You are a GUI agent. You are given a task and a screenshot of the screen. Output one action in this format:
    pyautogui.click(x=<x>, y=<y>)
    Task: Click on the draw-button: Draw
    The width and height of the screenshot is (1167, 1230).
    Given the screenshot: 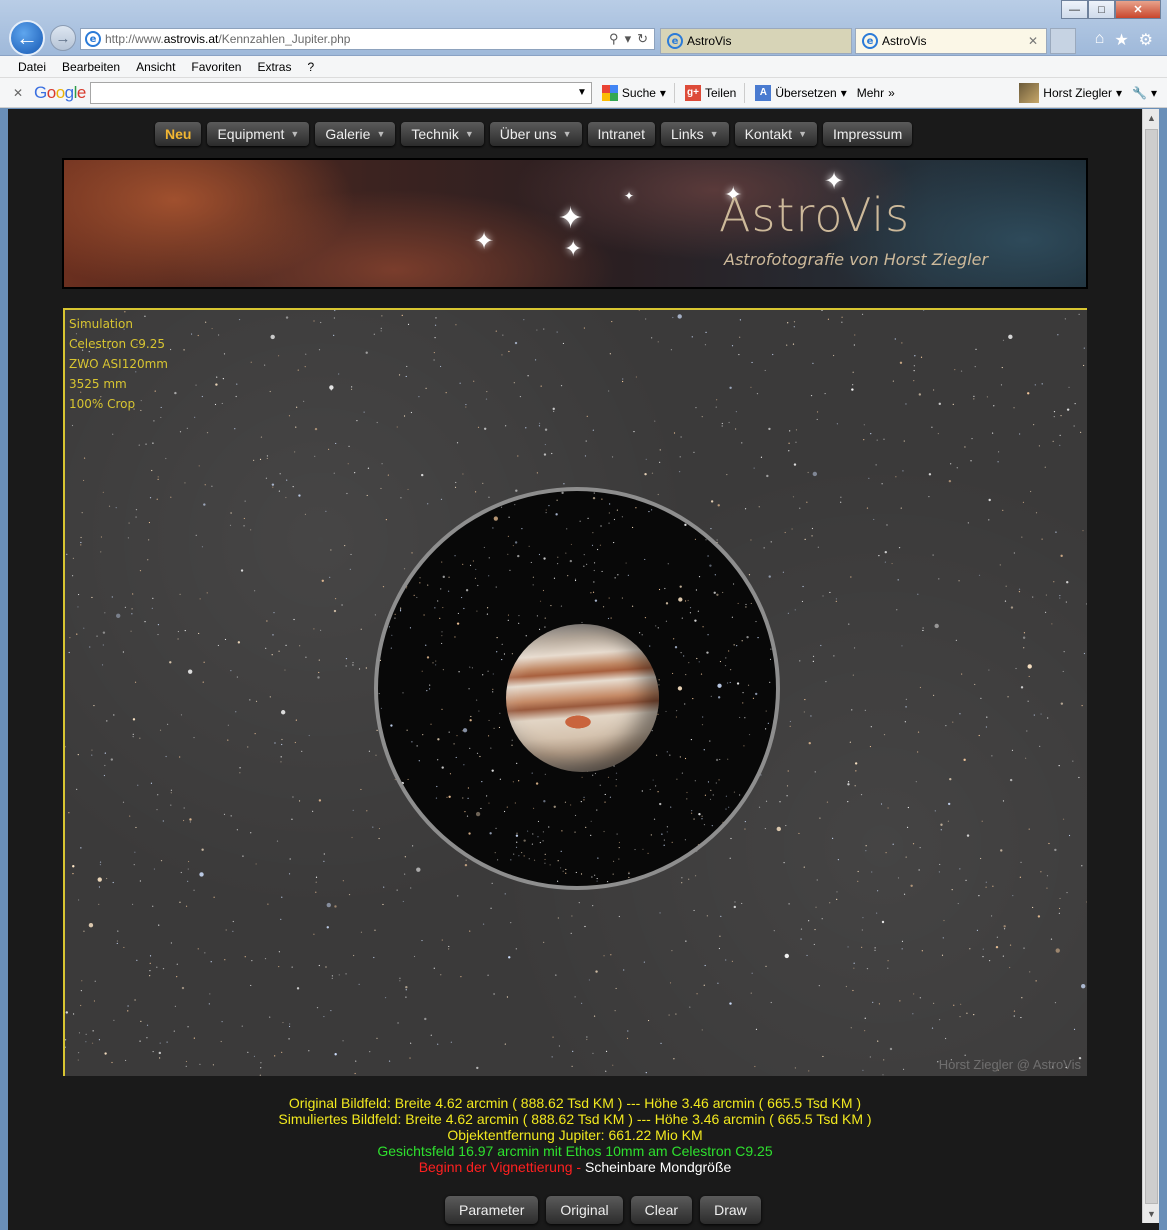 What is the action you would take?
    pyautogui.click(x=730, y=1210)
    